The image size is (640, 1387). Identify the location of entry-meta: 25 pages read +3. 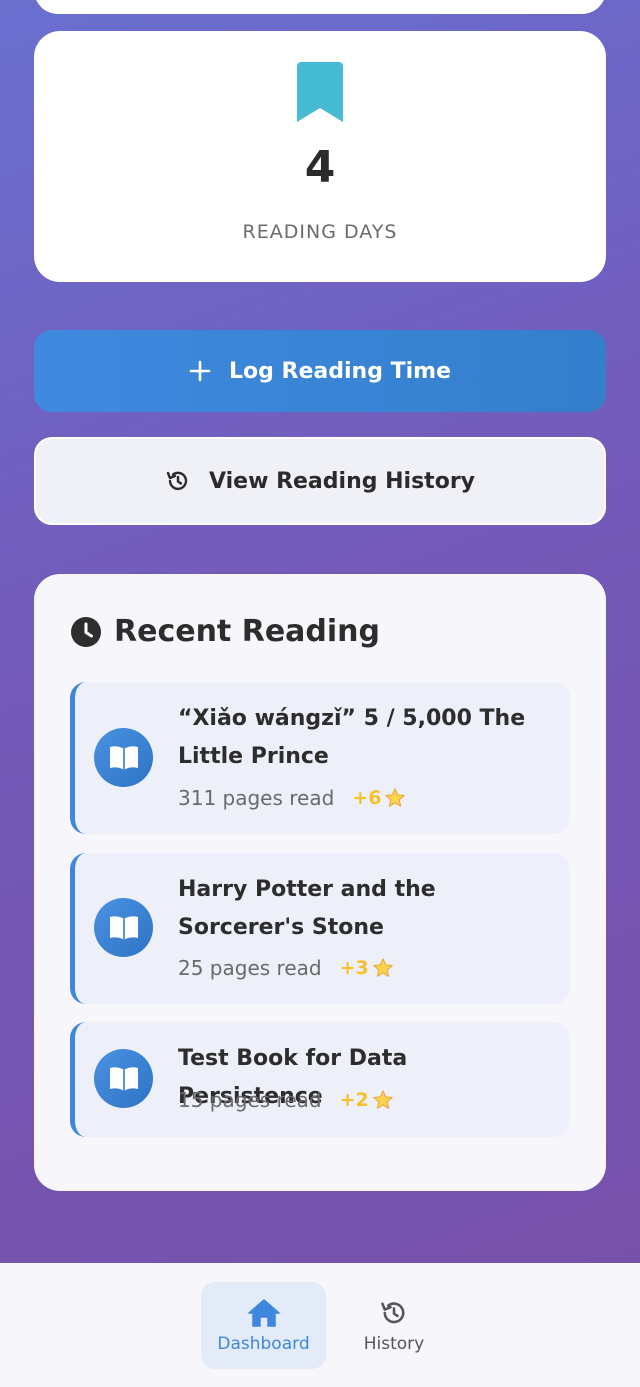
(286, 968).